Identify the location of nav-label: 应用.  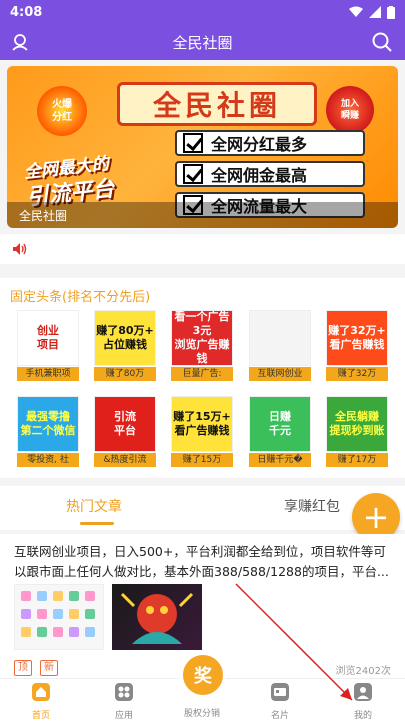
(123, 716).